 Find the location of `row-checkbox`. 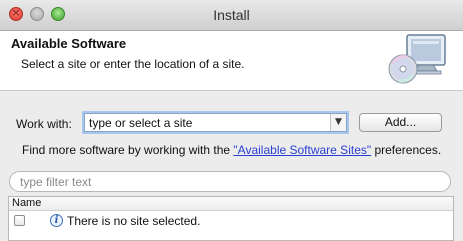

row-checkbox is located at coordinates (19, 220).